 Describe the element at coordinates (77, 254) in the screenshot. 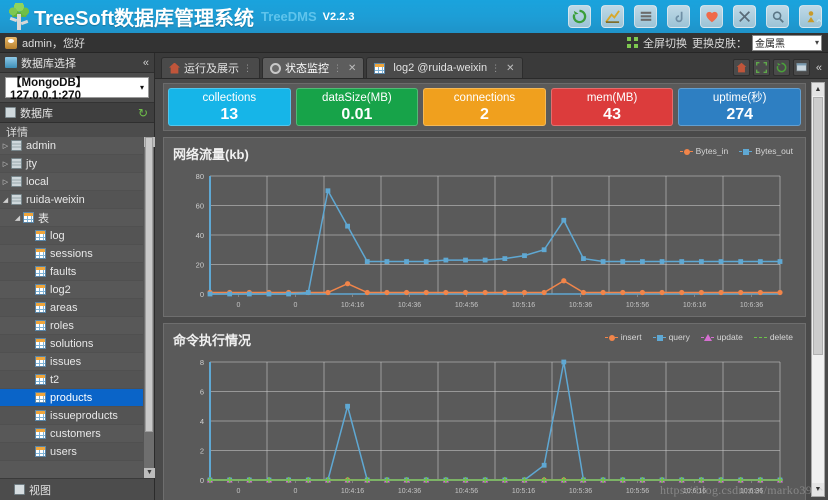

I see `tree-item-sessions: sessions` at that location.